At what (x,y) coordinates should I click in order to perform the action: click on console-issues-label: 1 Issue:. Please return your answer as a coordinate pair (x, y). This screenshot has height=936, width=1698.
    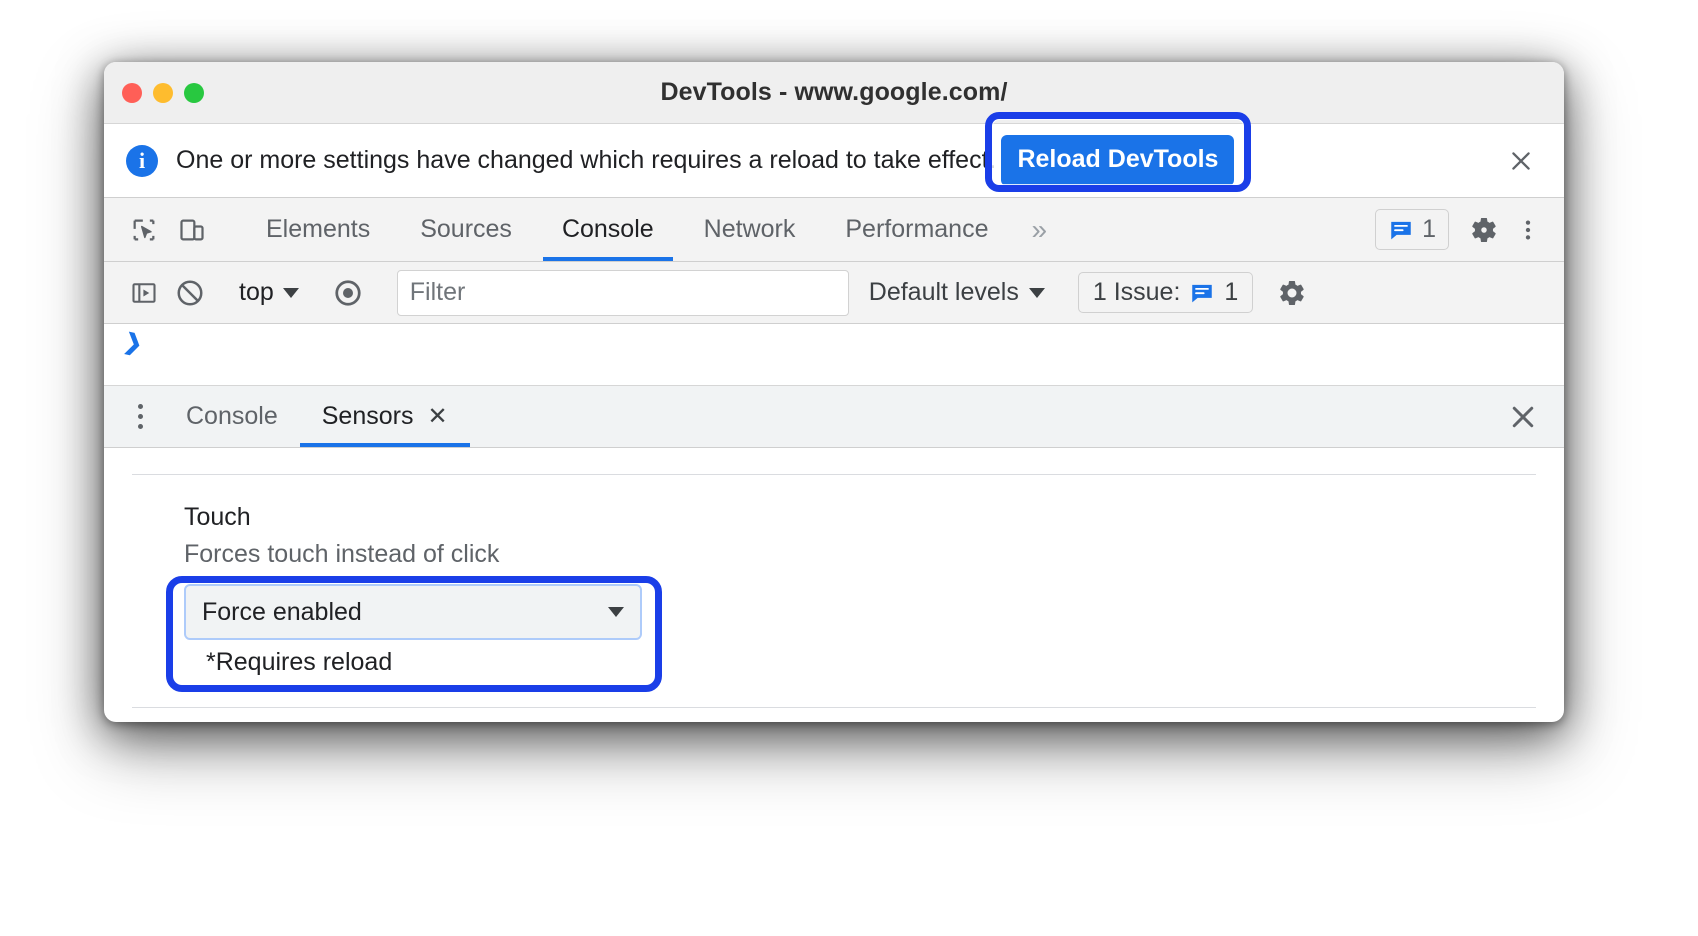
    Looking at the image, I should click on (1136, 292).